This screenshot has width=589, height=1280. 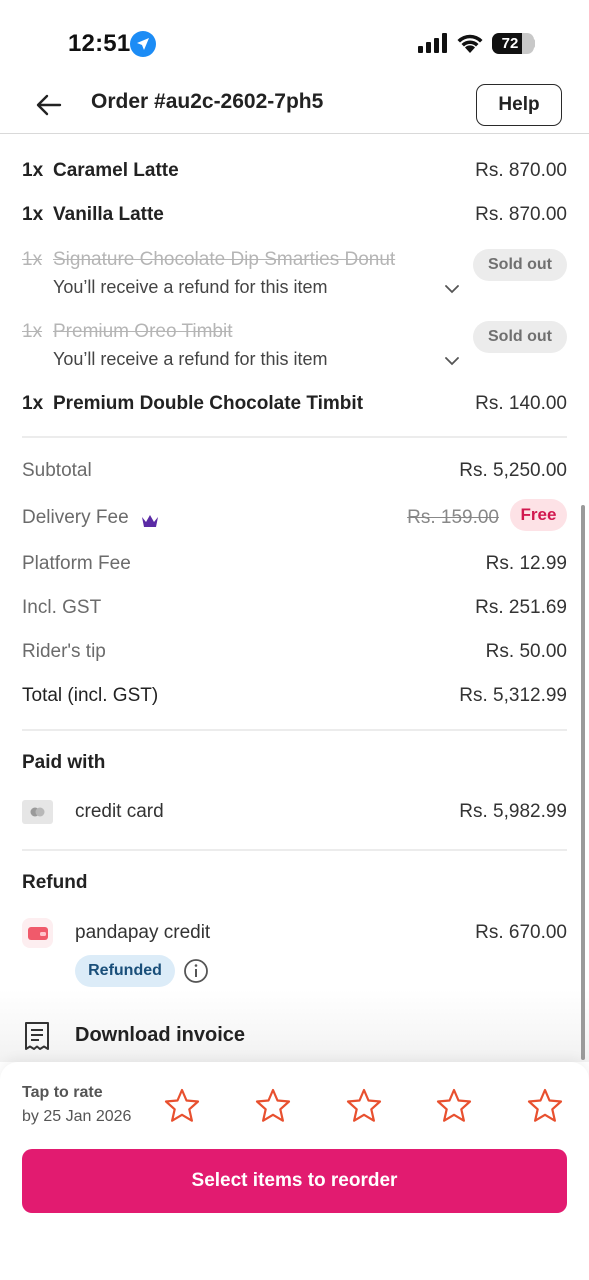 What do you see at coordinates (143, 331) in the screenshot?
I see `item-name: Premium Oreo Timbit` at bounding box center [143, 331].